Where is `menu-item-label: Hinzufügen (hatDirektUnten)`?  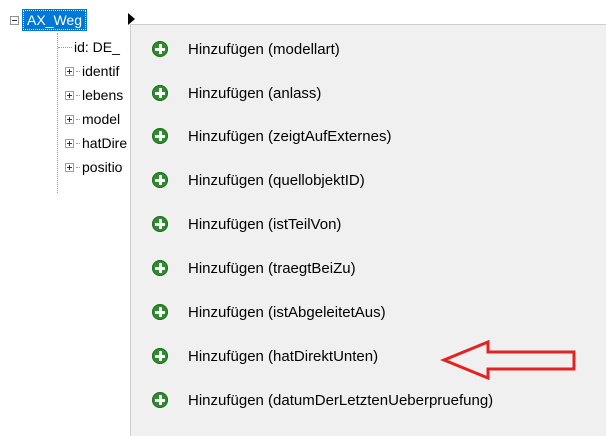
menu-item-label: Hinzufügen (hatDirektUnten) is located at coordinates (283, 356).